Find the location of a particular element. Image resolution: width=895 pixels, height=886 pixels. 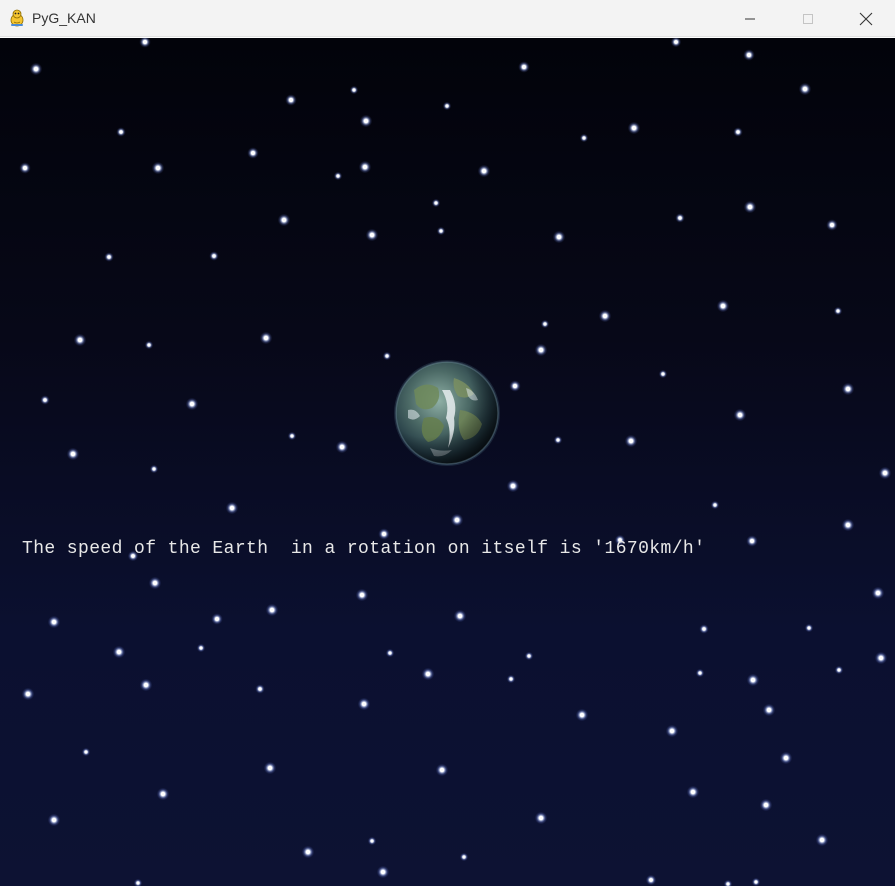

close-icon is located at coordinates (866, 19).